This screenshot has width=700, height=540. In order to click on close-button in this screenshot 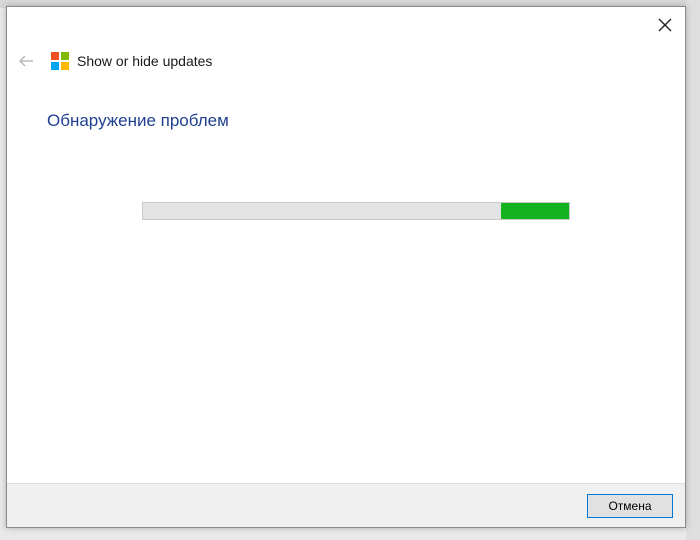, I will do `click(665, 25)`.